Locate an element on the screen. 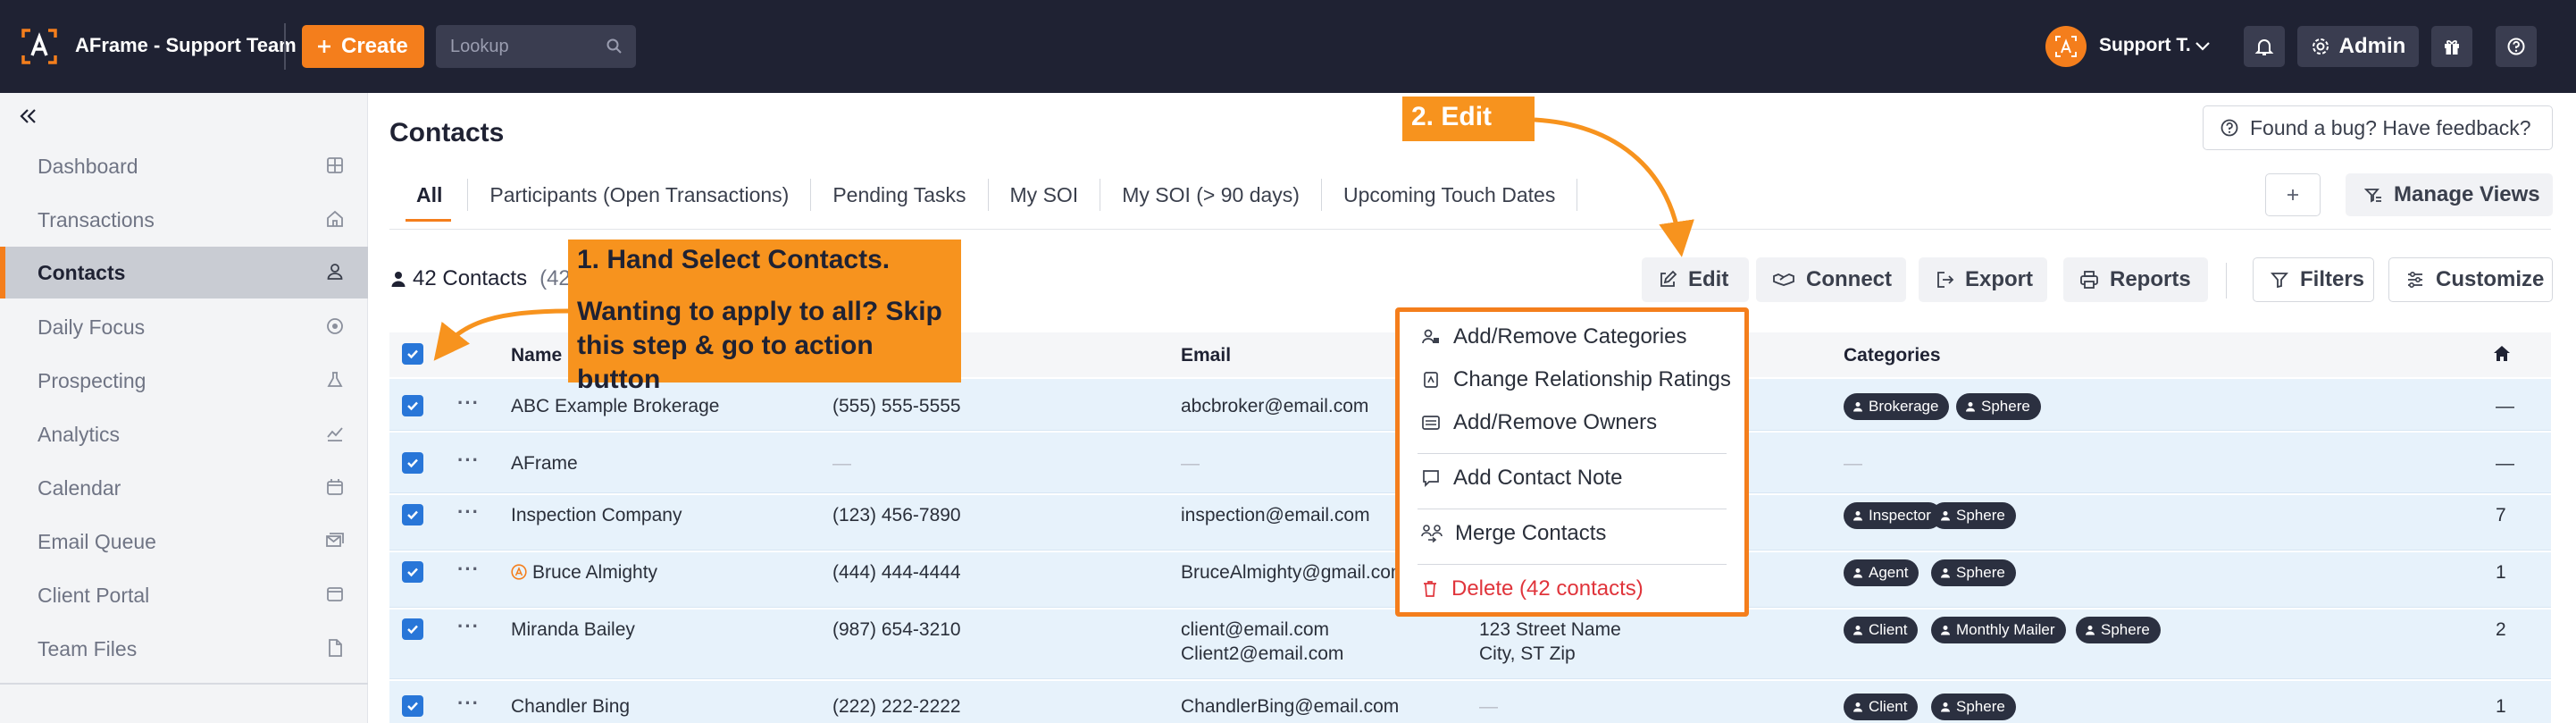  arrow-to-select-all is located at coordinates (501, 334).